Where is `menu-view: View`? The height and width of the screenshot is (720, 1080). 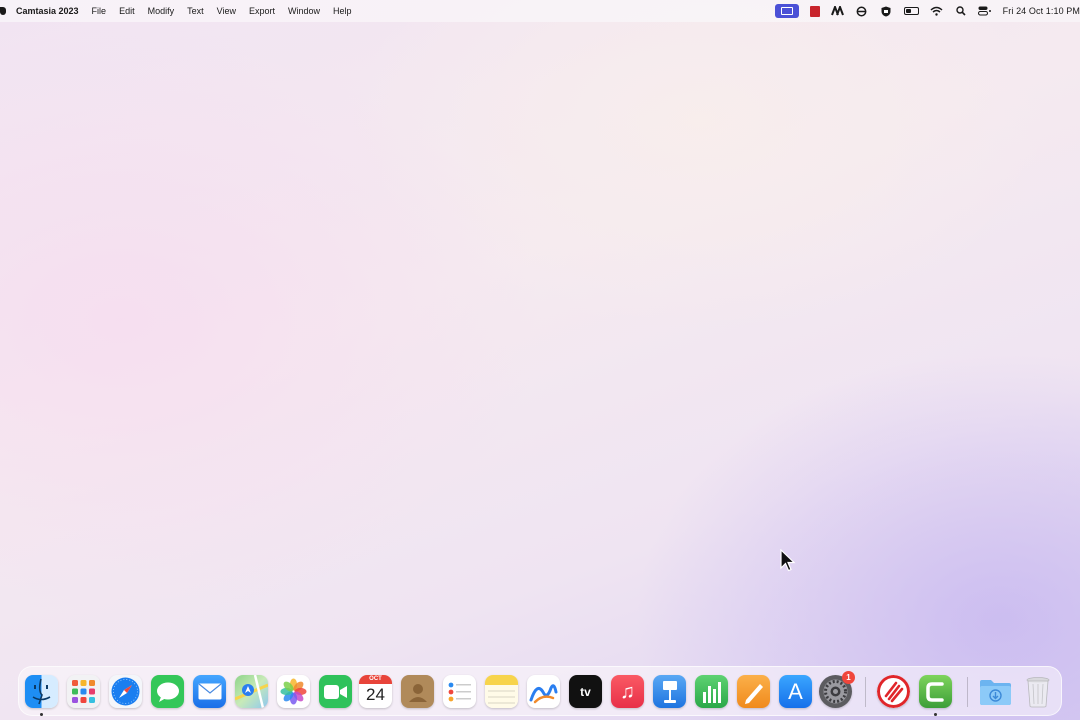 menu-view: View is located at coordinates (226, 11).